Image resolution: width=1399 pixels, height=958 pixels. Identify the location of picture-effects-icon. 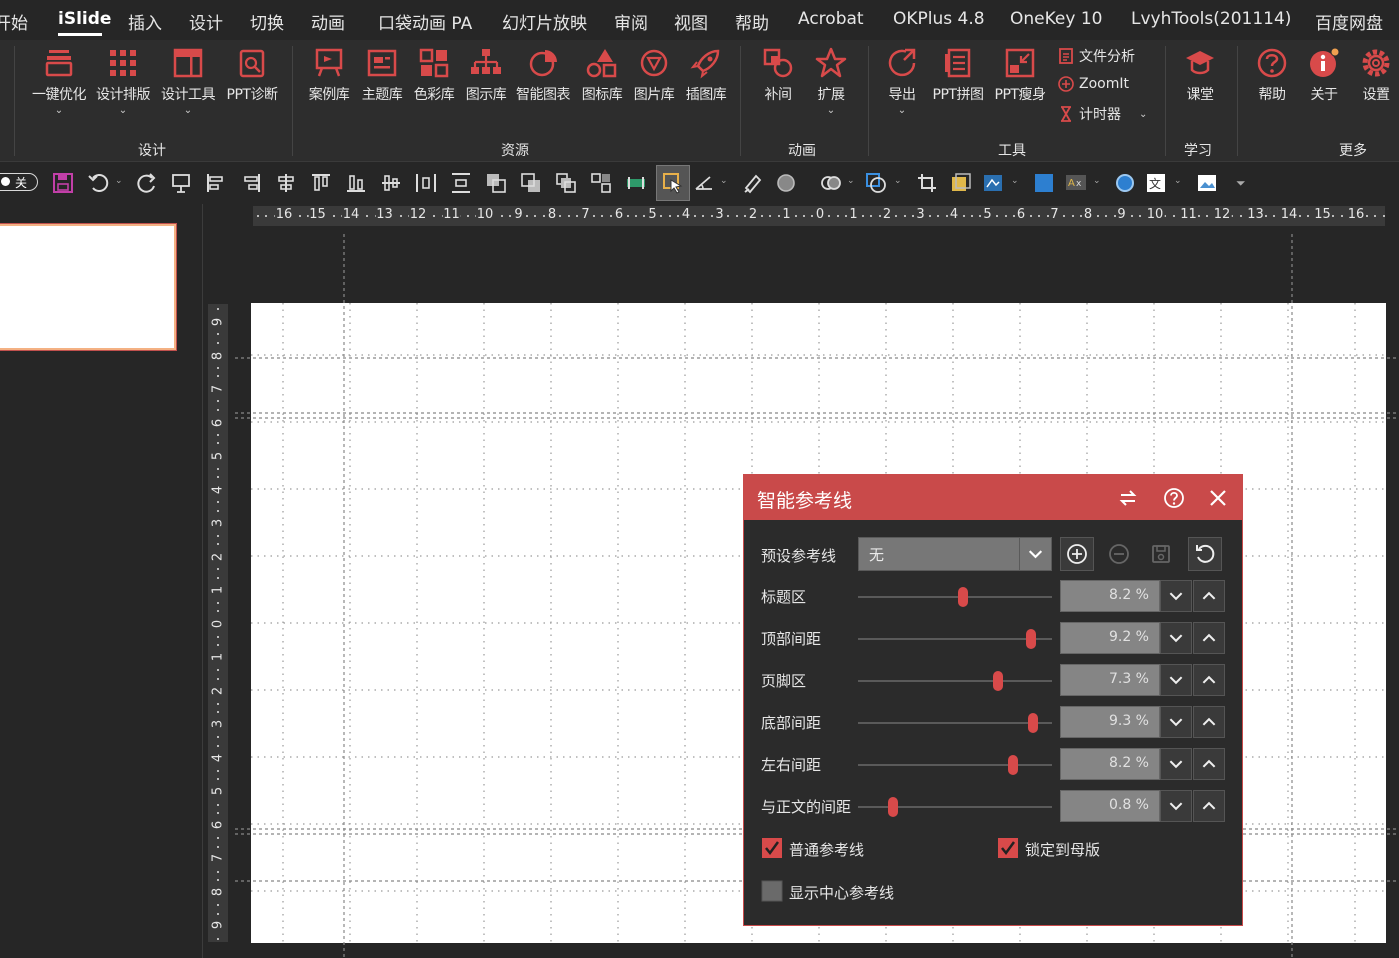
(993, 183).